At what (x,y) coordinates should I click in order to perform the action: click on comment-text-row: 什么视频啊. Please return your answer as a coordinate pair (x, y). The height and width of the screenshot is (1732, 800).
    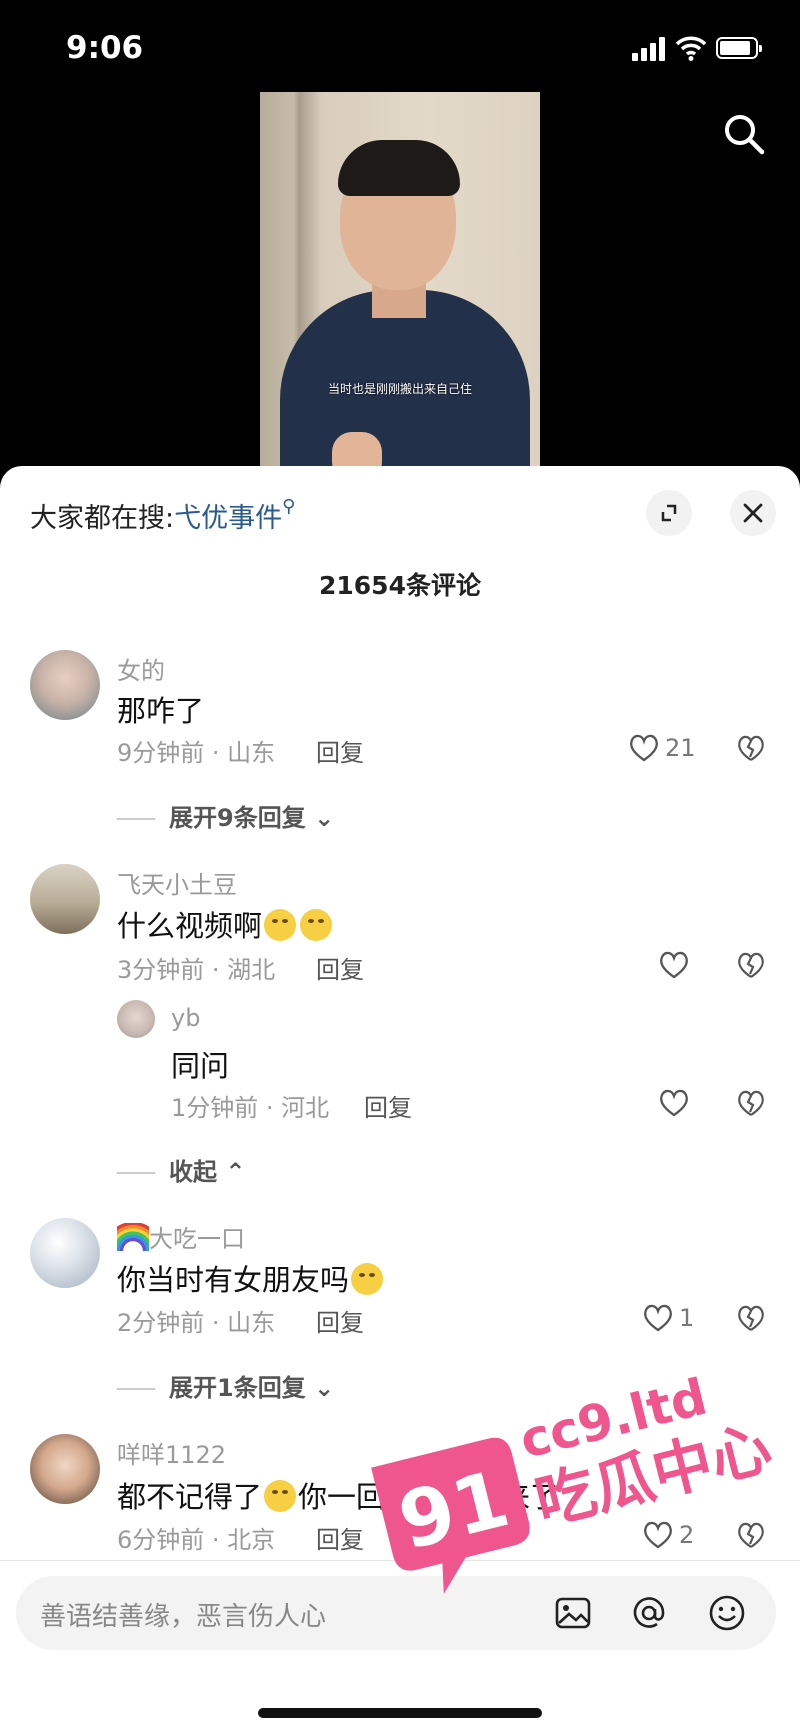
    Looking at the image, I should click on (225, 924).